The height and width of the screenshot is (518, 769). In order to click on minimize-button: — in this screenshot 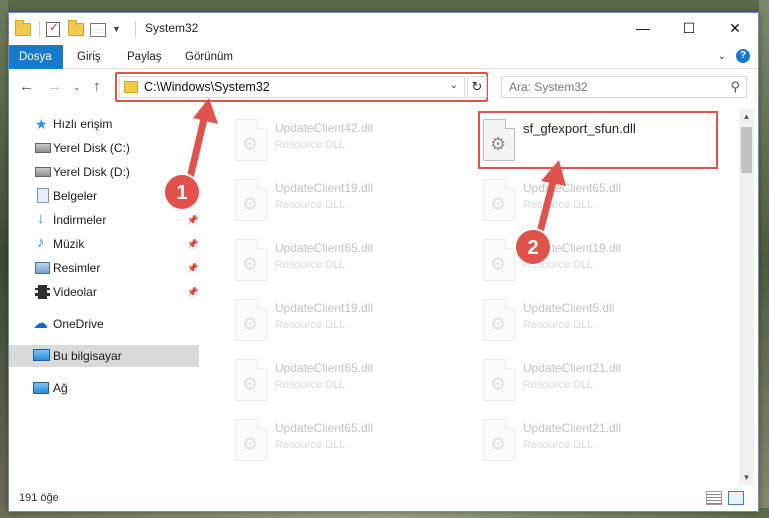, I will do `click(643, 28)`.